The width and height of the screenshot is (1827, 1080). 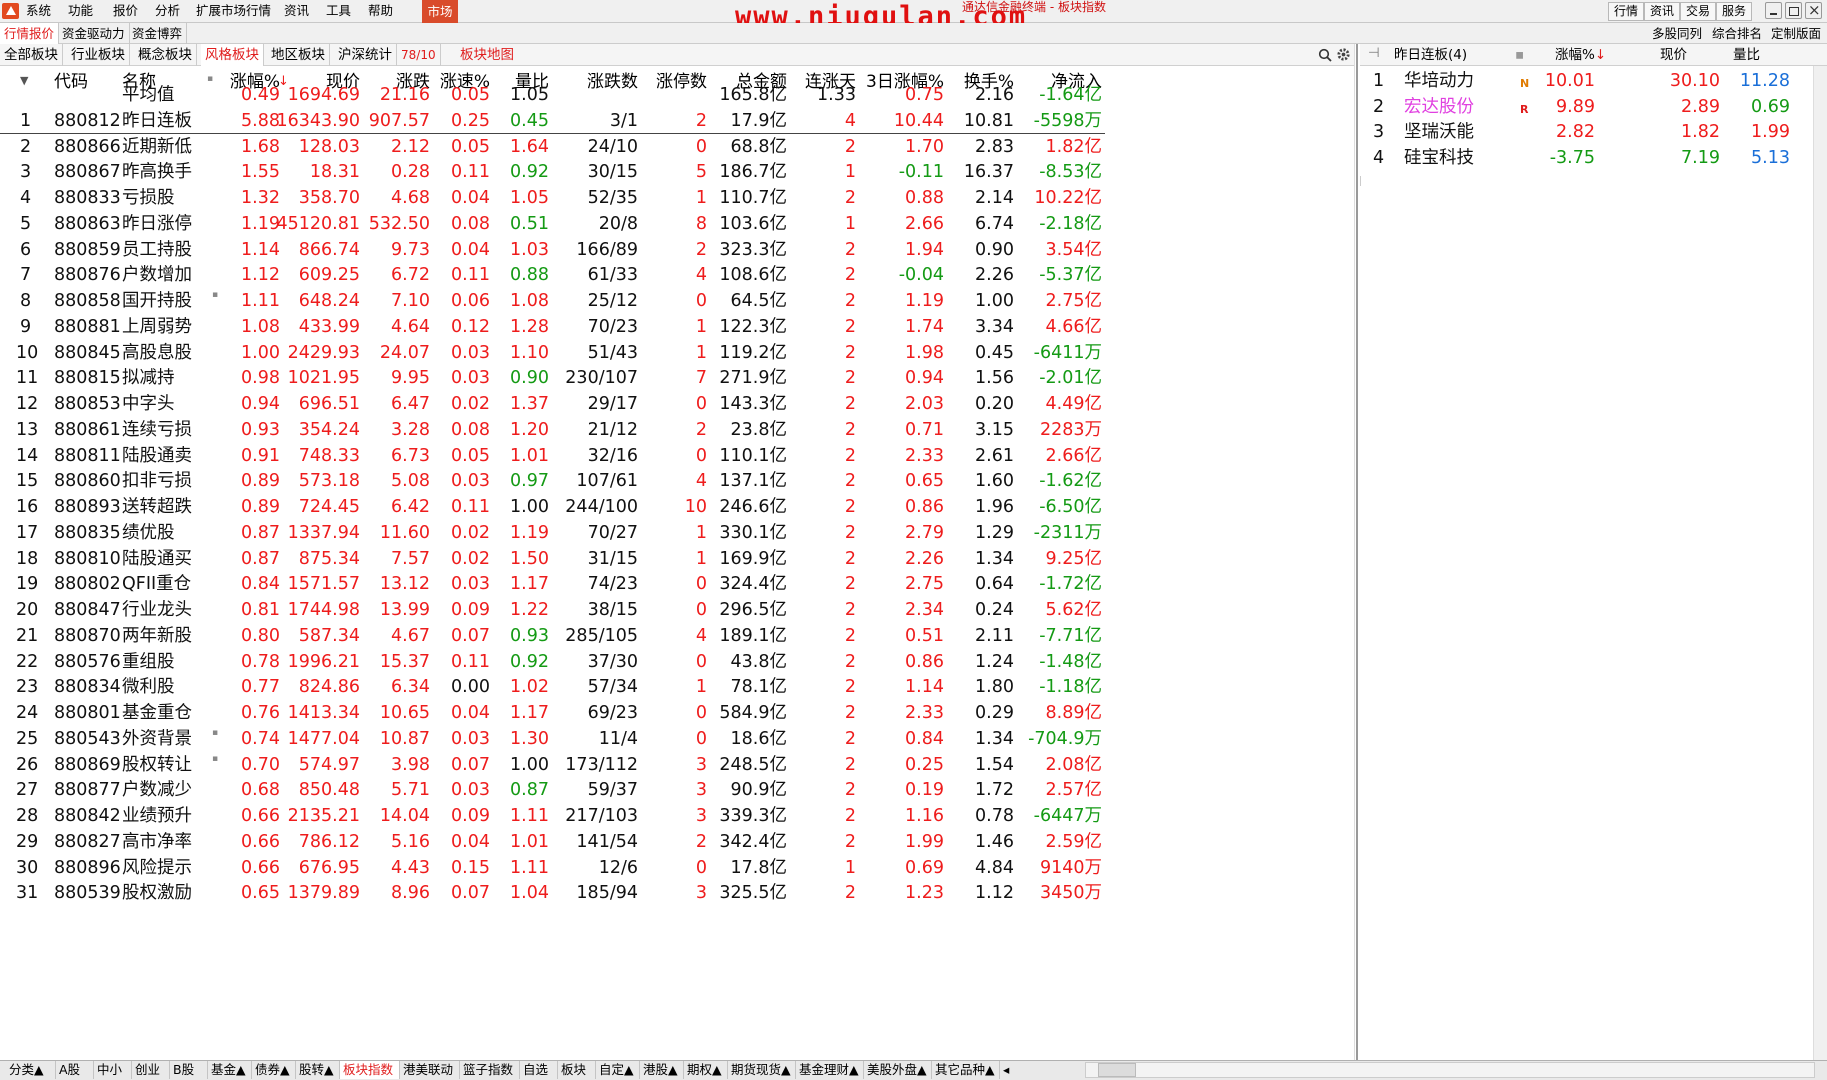 I want to click on bottom-tab: 基金▲, so click(x=230, y=1070).